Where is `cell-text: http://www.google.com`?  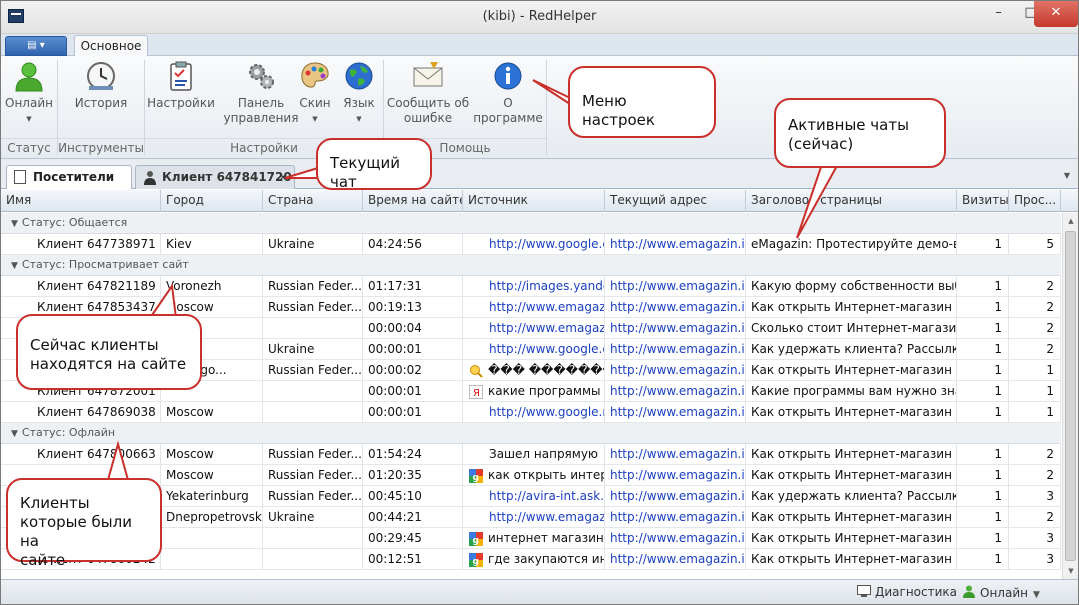
cell-text: http://www.google.com is located at coordinates (546, 349).